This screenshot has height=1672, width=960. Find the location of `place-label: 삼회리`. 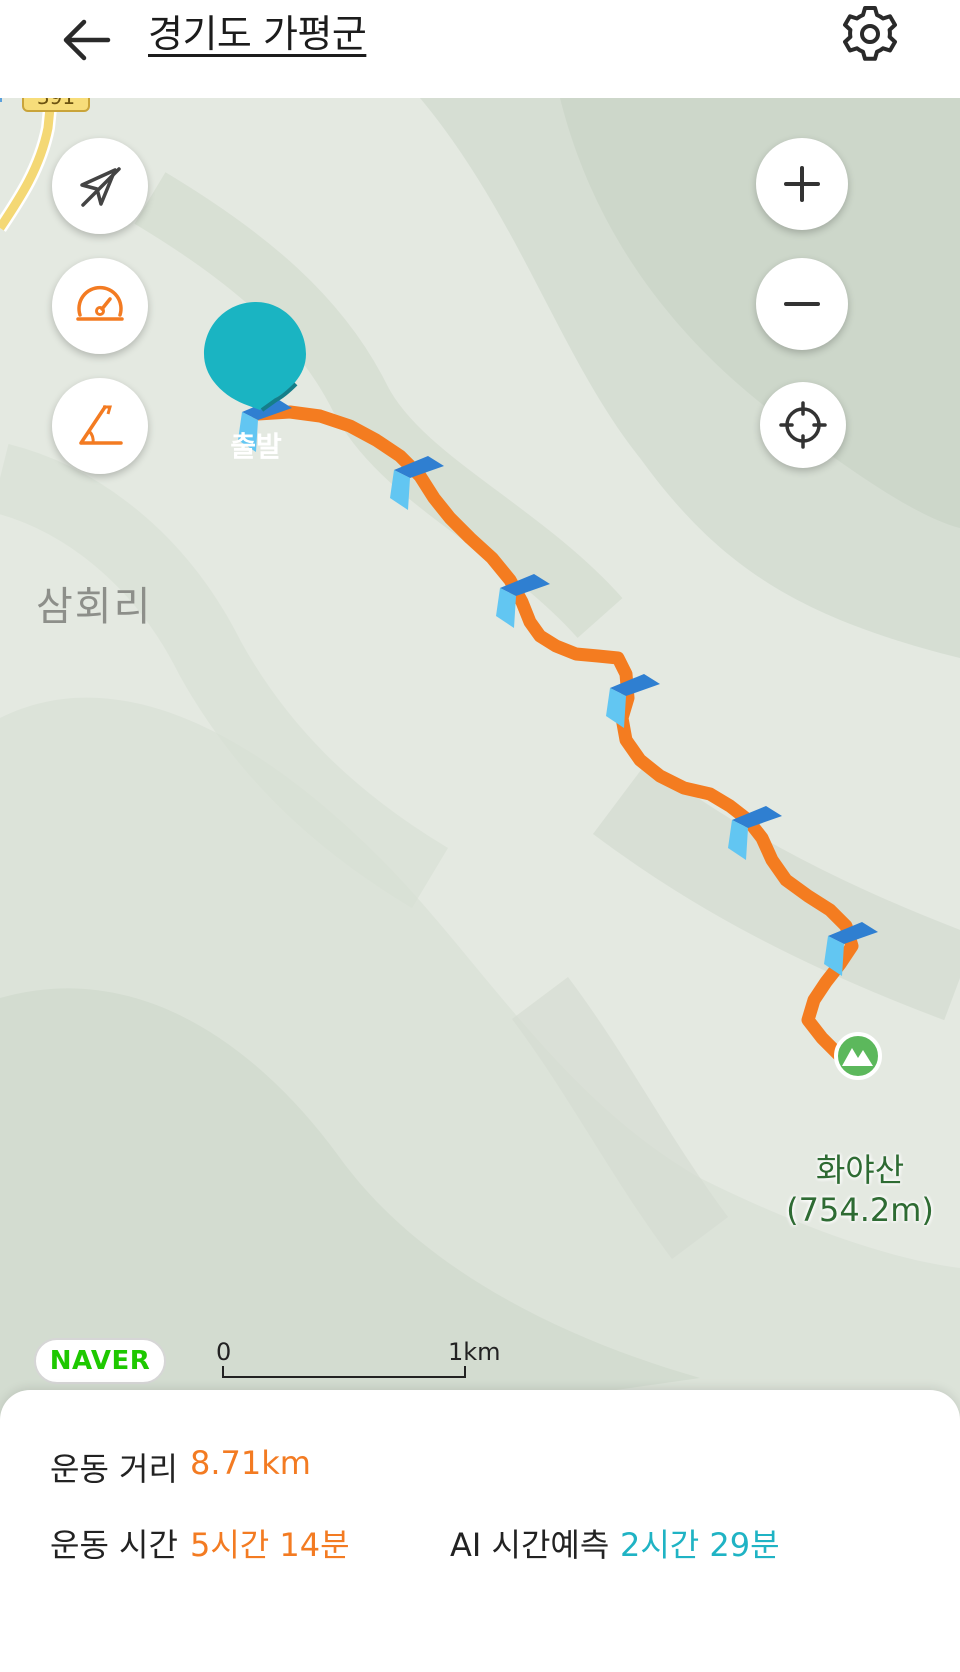

place-label: 삼회리 is located at coordinates (94, 607).